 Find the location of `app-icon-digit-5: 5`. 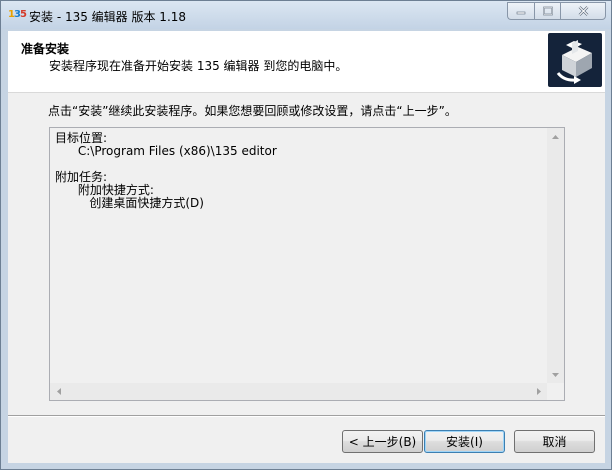

app-icon-digit-5: 5 is located at coordinates (23, 14).